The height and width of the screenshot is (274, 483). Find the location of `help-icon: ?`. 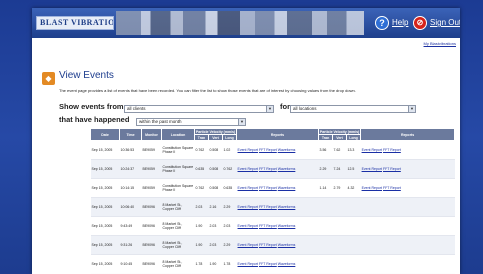

help-icon: ? is located at coordinates (382, 23).